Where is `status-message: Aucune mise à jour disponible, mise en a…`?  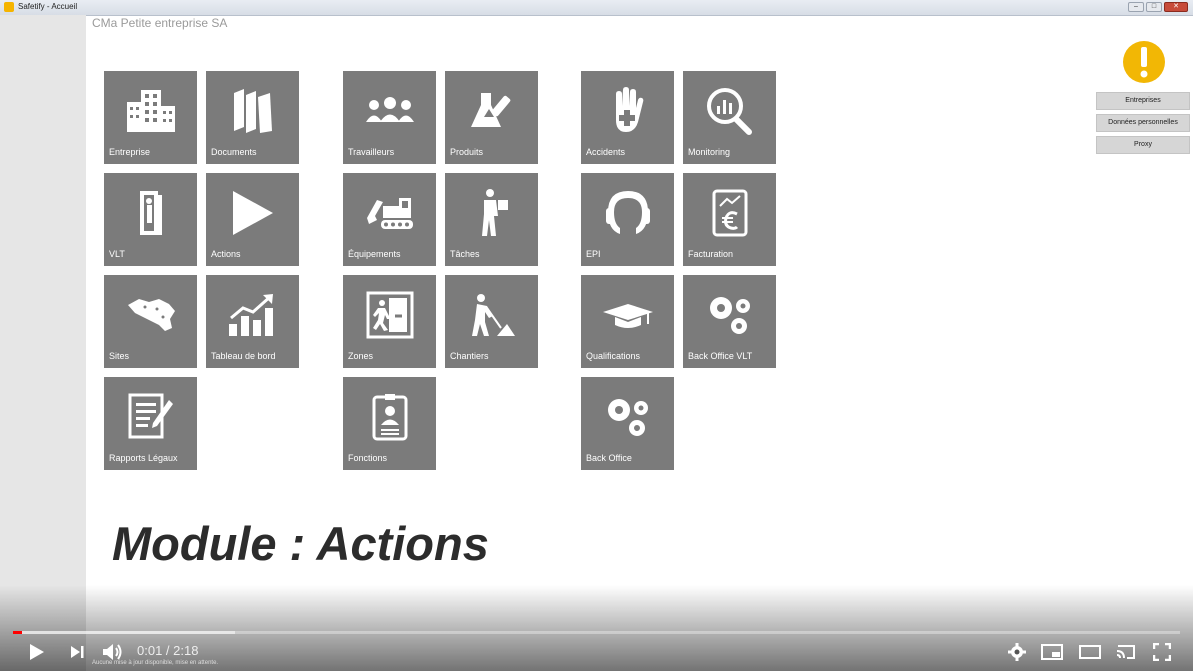
status-message: Aucune mise à jour disponible, mise en a… is located at coordinates (155, 663).